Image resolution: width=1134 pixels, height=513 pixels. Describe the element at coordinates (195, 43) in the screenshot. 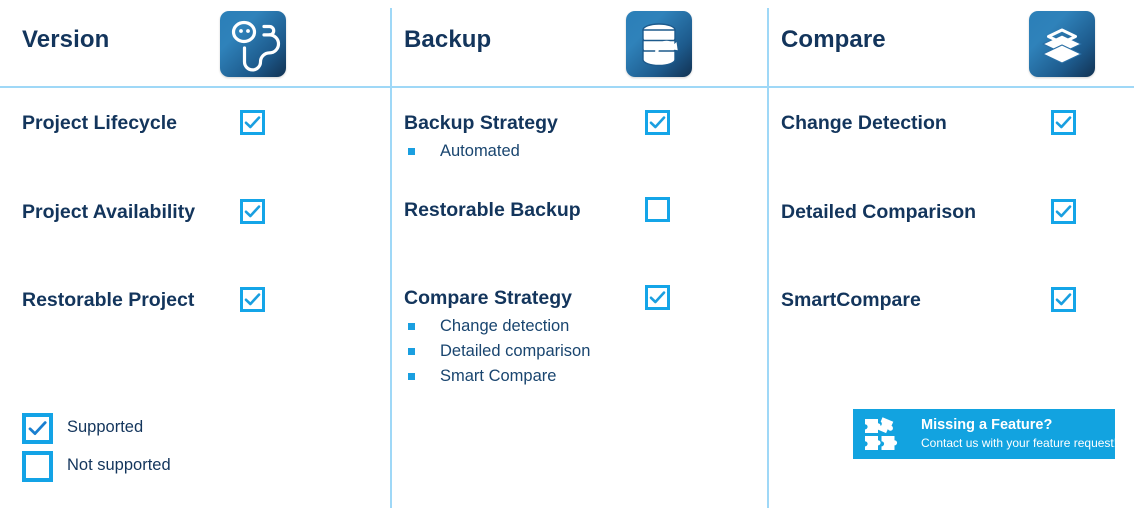

I see `column-header-version: Version` at that location.